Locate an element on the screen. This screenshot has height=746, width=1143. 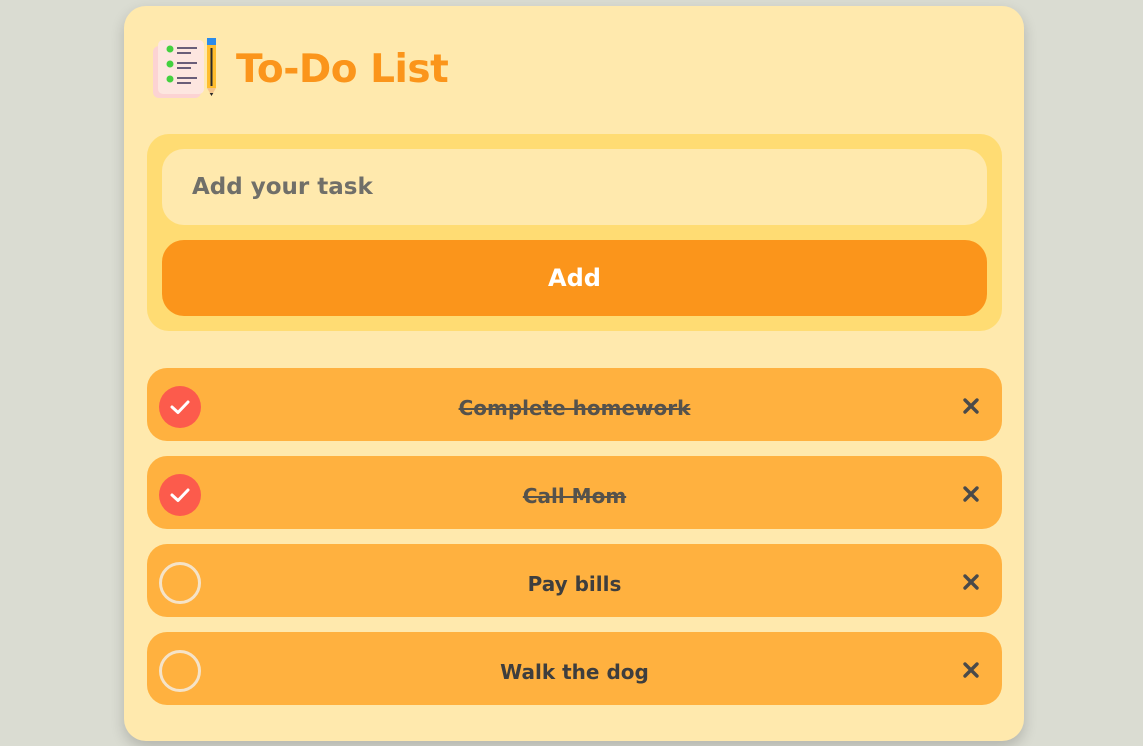
task-item: Complete homework is located at coordinates (574, 404).